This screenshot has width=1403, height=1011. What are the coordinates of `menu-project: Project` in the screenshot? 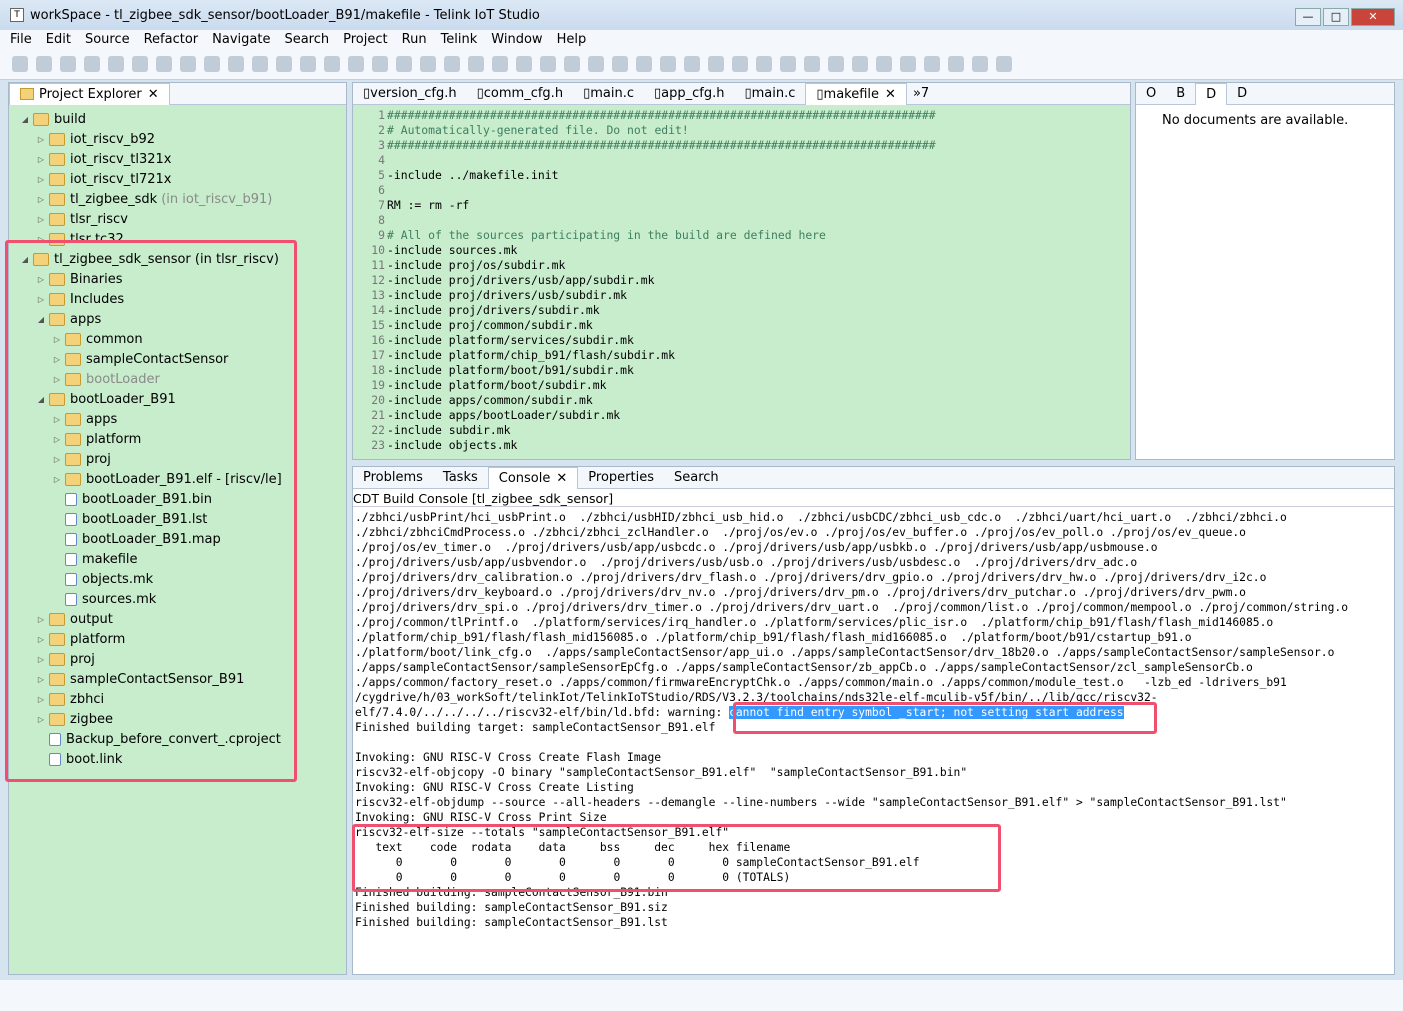 It's located at (365, 39).